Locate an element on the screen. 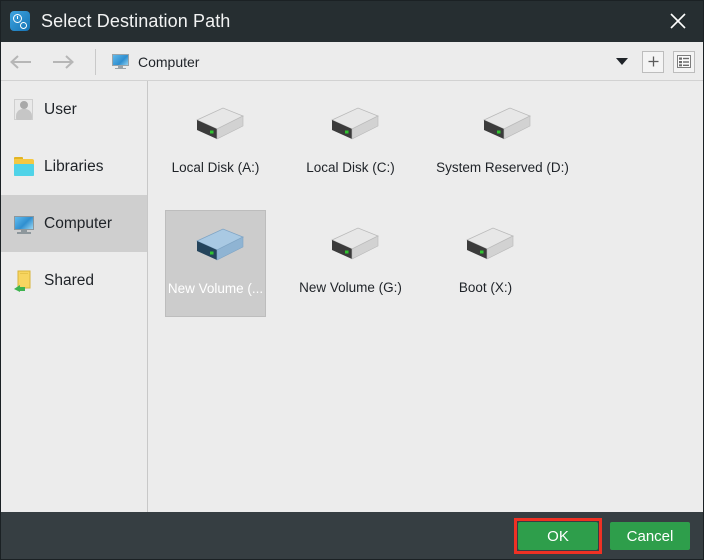 The image size is (704, 560). sidebar-item-computer: Computer is located at coordinates (73, 223).